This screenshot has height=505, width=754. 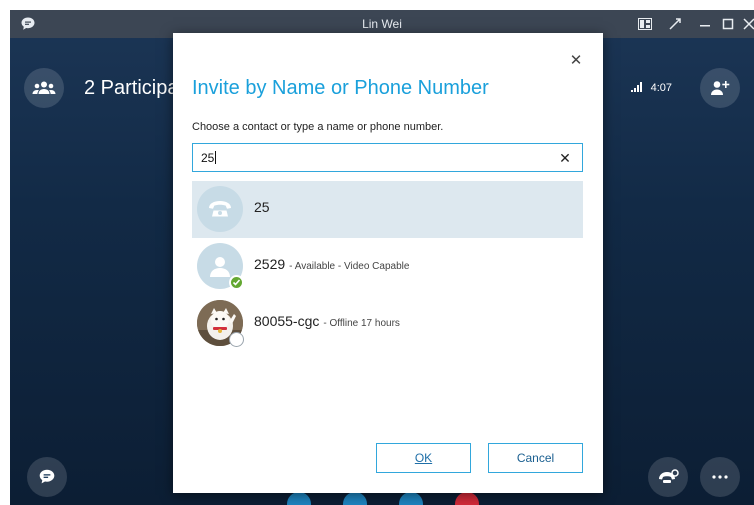 What do you see at coordinates (694, 477) in the screenshot?
I see `call-actions` at bounding box center [694, 477].